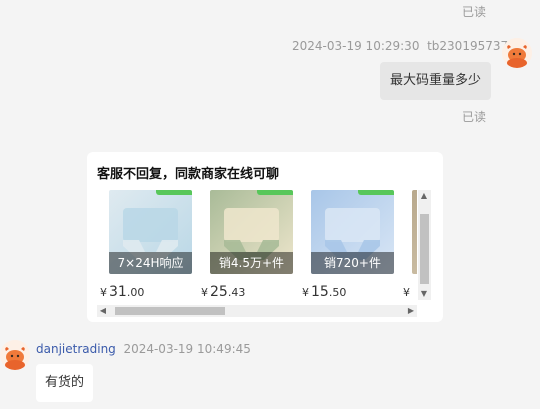 The image size is (540, 409). I want to click on product-price: ¥25.43, so click(223, 292).